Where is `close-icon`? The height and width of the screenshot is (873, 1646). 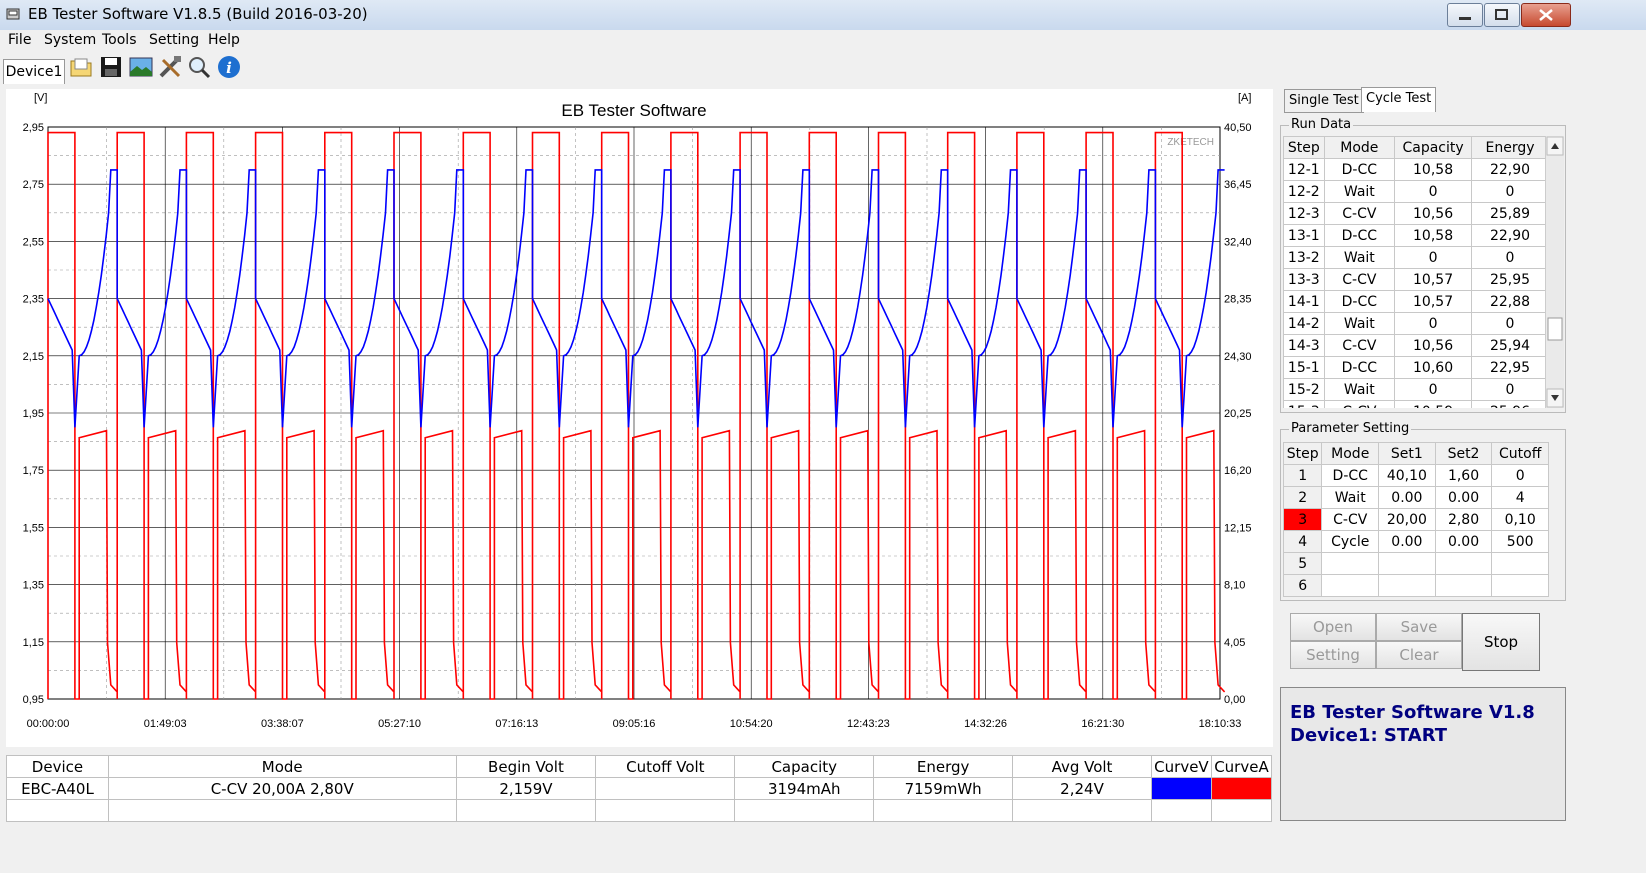
close-icon is located at coordinates (1546, 15).